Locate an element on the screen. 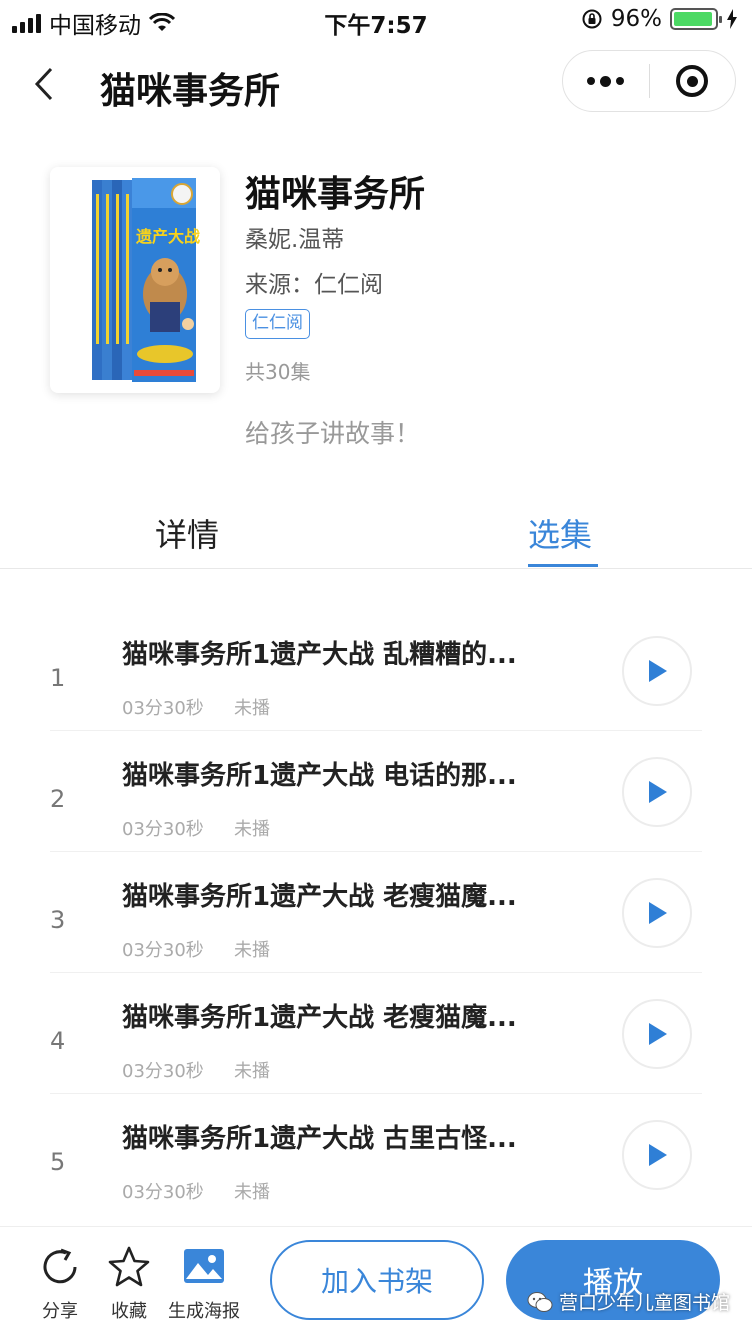 Image resolution: width=752 pixels, height=1334 pixels. rotation-lock-icon is located at coordinates (592, 19).